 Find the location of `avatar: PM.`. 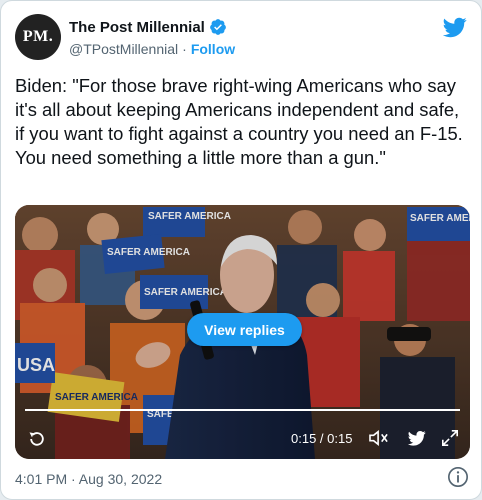

avatar: PM. is located at coordinates (38, 37).